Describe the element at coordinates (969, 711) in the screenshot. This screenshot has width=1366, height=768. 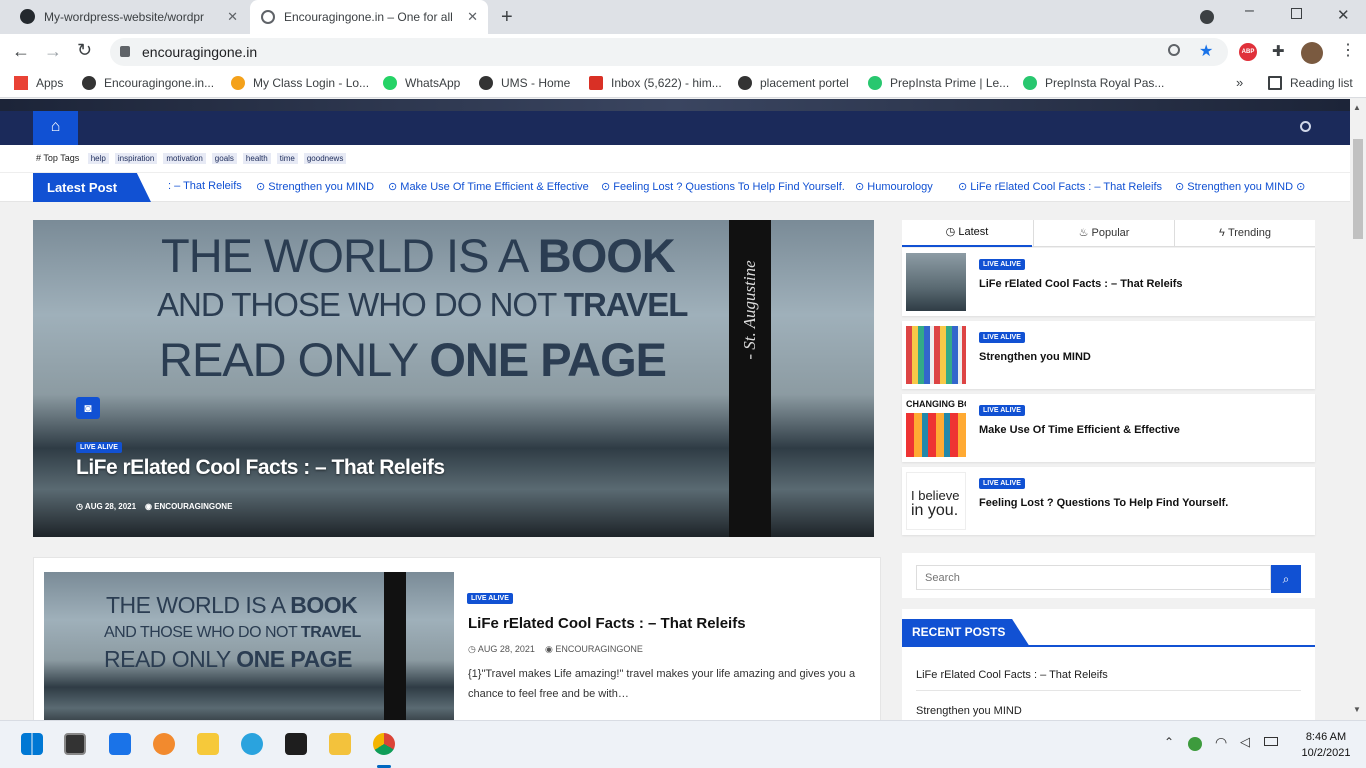
I see `recent-post-link: Strengthen you MIND` at that location.